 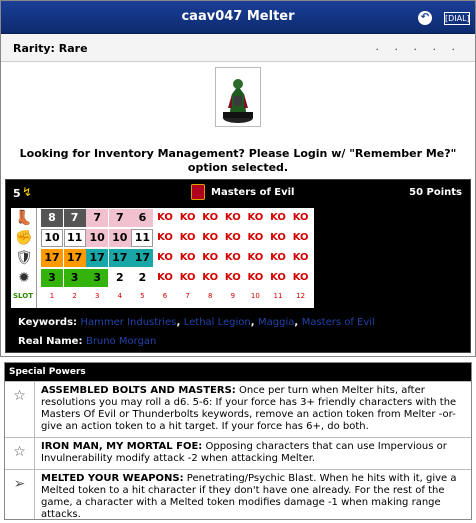 What do you see at coordinates (238, 101) in the screenshot?
I see `figure-image` at bounding box center [238, 101].